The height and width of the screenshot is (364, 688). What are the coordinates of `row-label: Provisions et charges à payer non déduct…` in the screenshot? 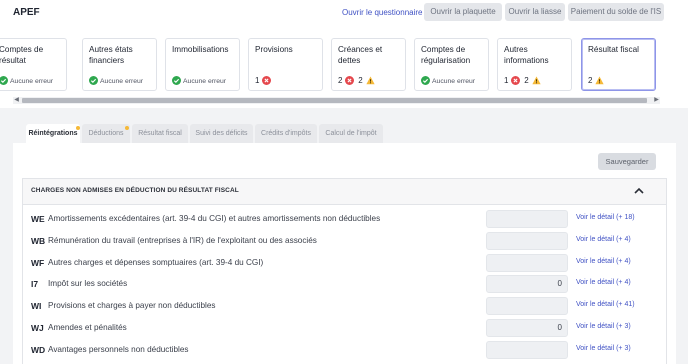 It's located at (132, 305).